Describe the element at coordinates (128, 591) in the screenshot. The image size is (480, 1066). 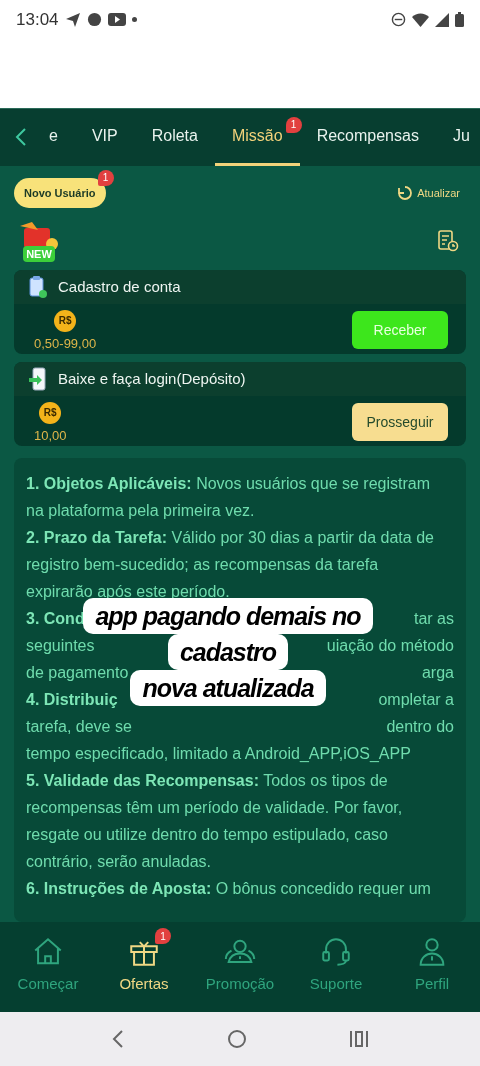
I see `rules-text: expirarão após este período.` at that location.